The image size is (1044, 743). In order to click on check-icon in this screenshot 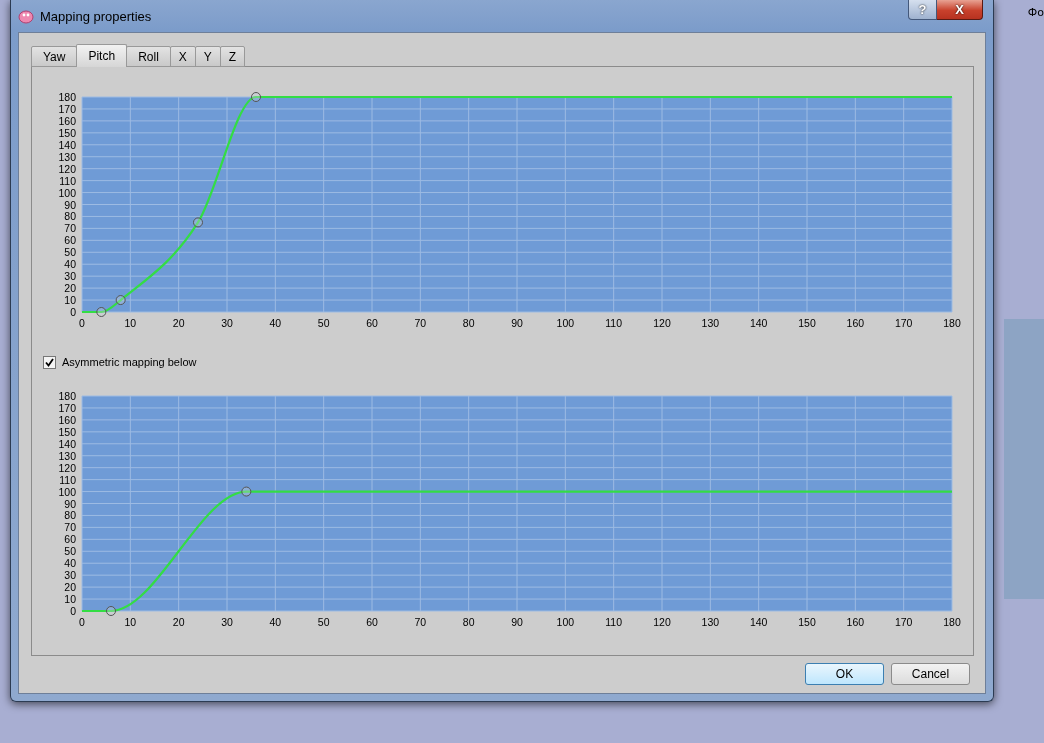, I will do `click(49, 362)`.